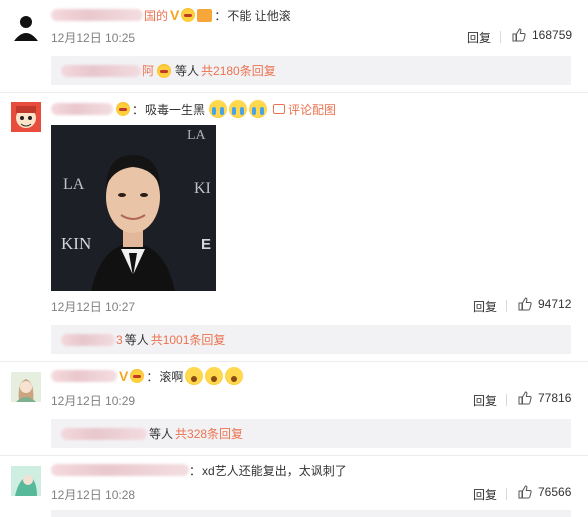 The image size is (588, 517). I want to click on like-button: 77816, so click(544, 398).